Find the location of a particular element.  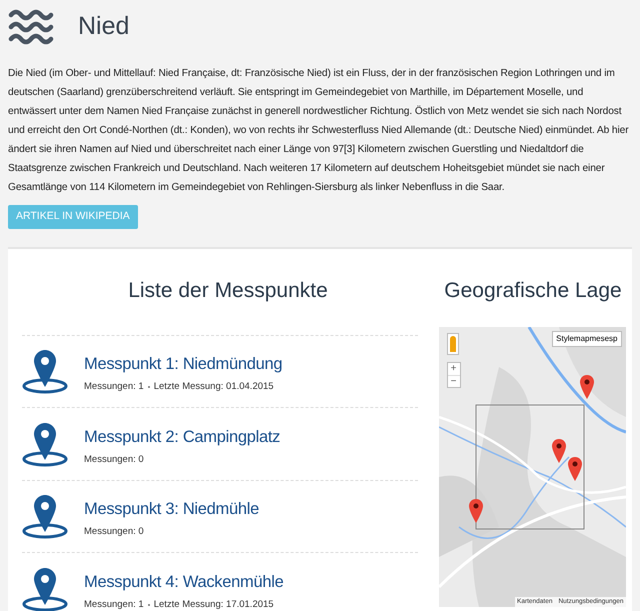

measuring-point-row: Messpunkt 2: Campingplatz Messungen: 0 is located at coordinates (220, 443).